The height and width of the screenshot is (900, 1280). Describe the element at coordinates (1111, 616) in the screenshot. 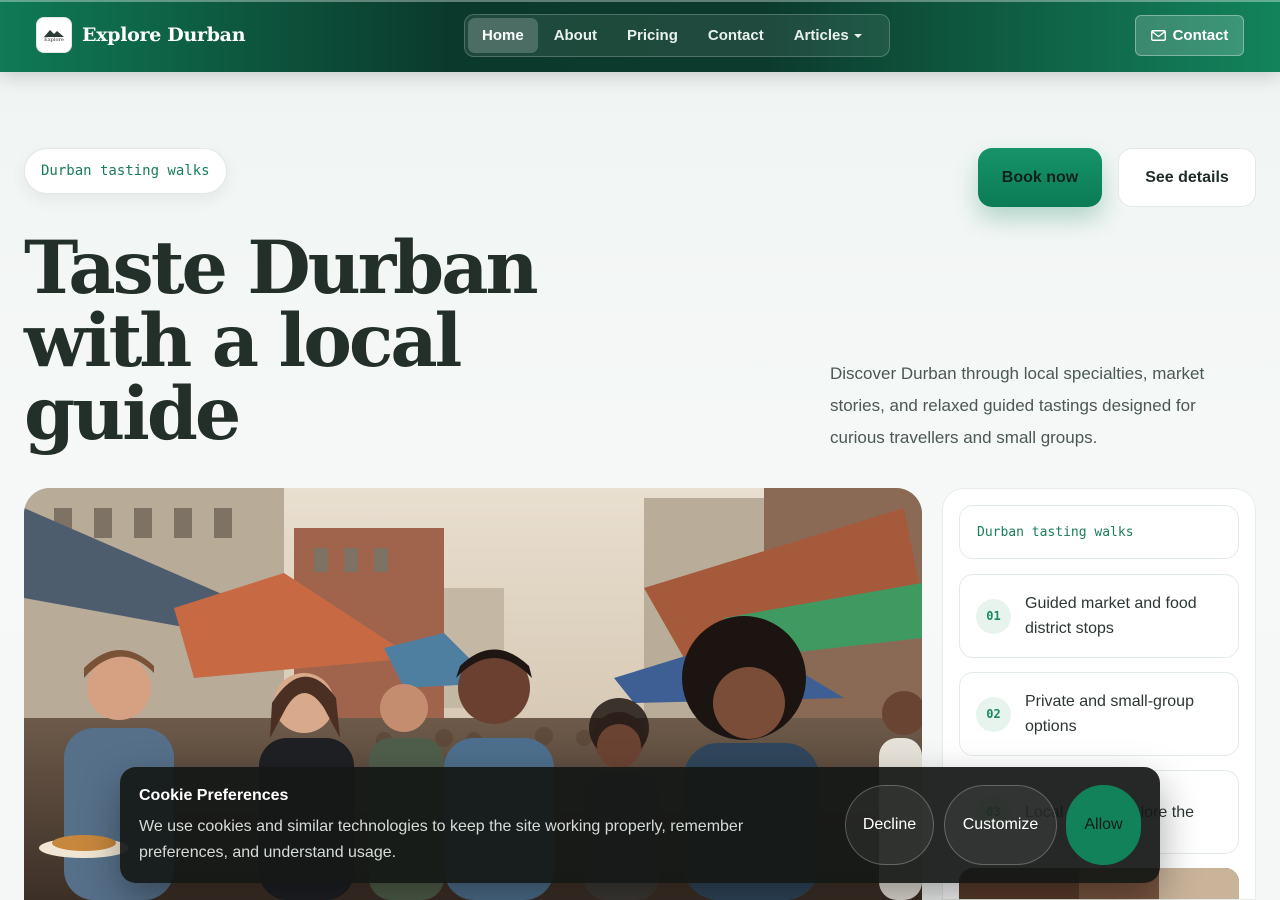

I see `feature-text: Guided market and food district stops` at that location.